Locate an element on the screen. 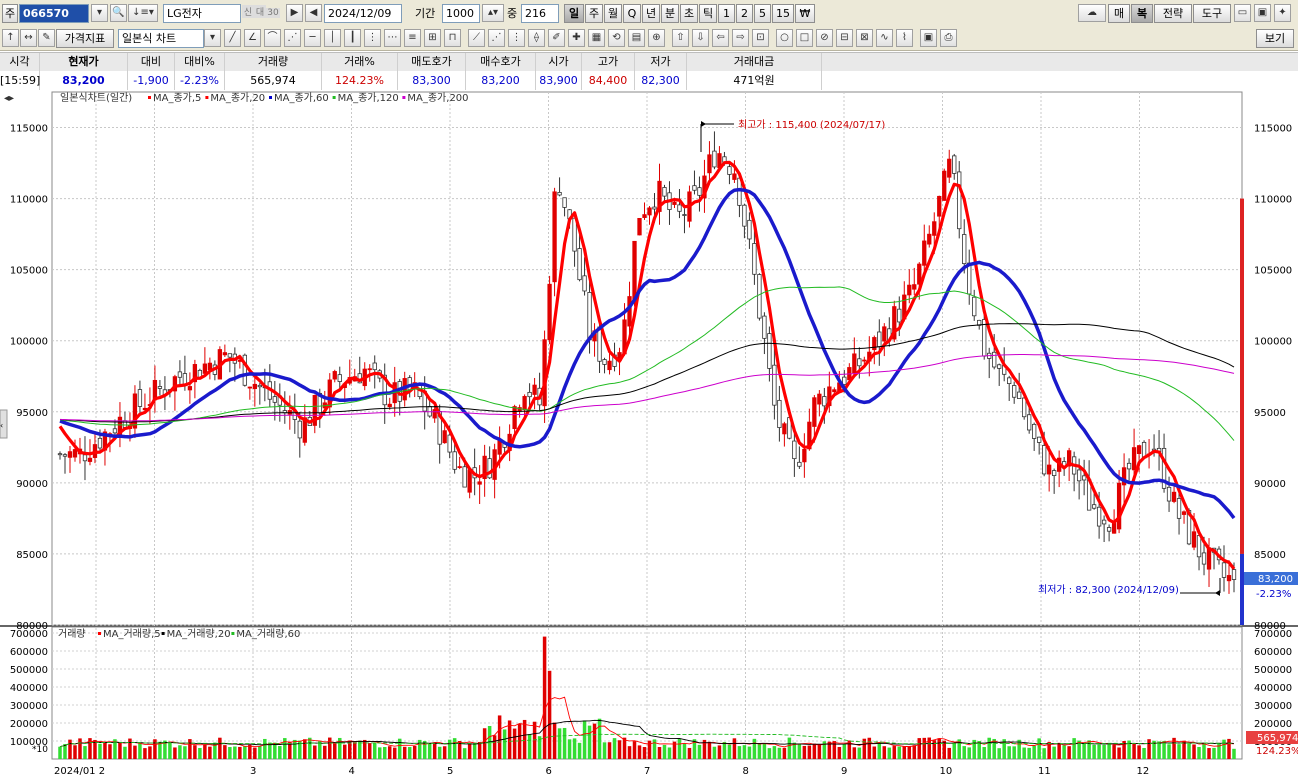 The width and height of the screenshot is (1298, 777). toolbar-right-button-2: 전략 is located at coordinates (1173, 13).